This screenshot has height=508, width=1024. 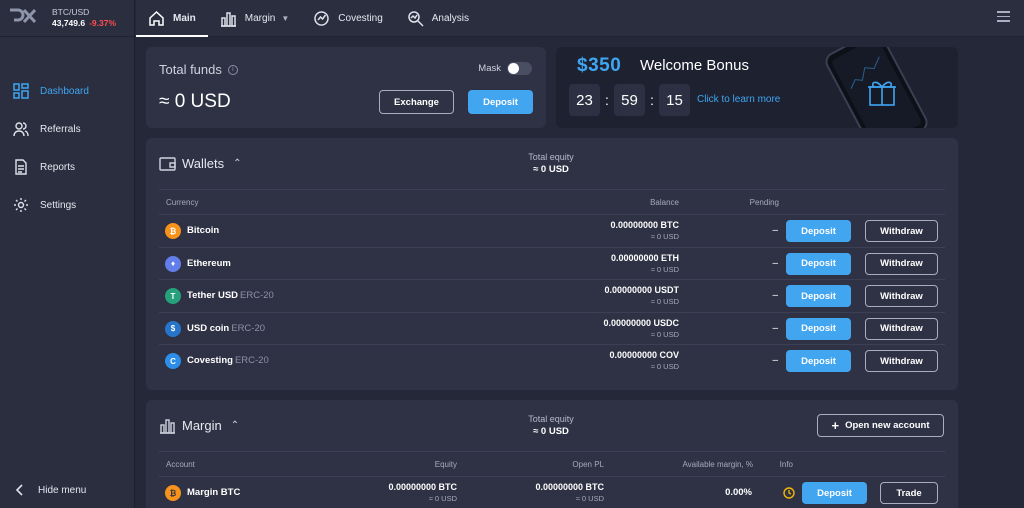 What do you see at coordinates (580, 18) in the screenshot?
I see `top-nav: Main Margin ▼ Covesting Analysis` at bounding box center [580, 18].